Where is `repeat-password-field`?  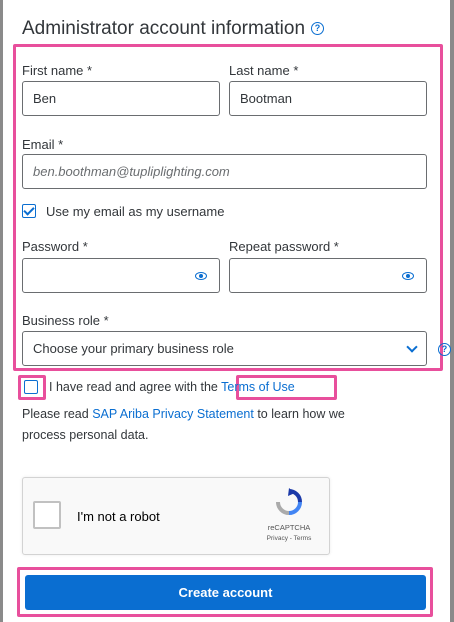 repeat-password-field is located at coordinates (328, 275).